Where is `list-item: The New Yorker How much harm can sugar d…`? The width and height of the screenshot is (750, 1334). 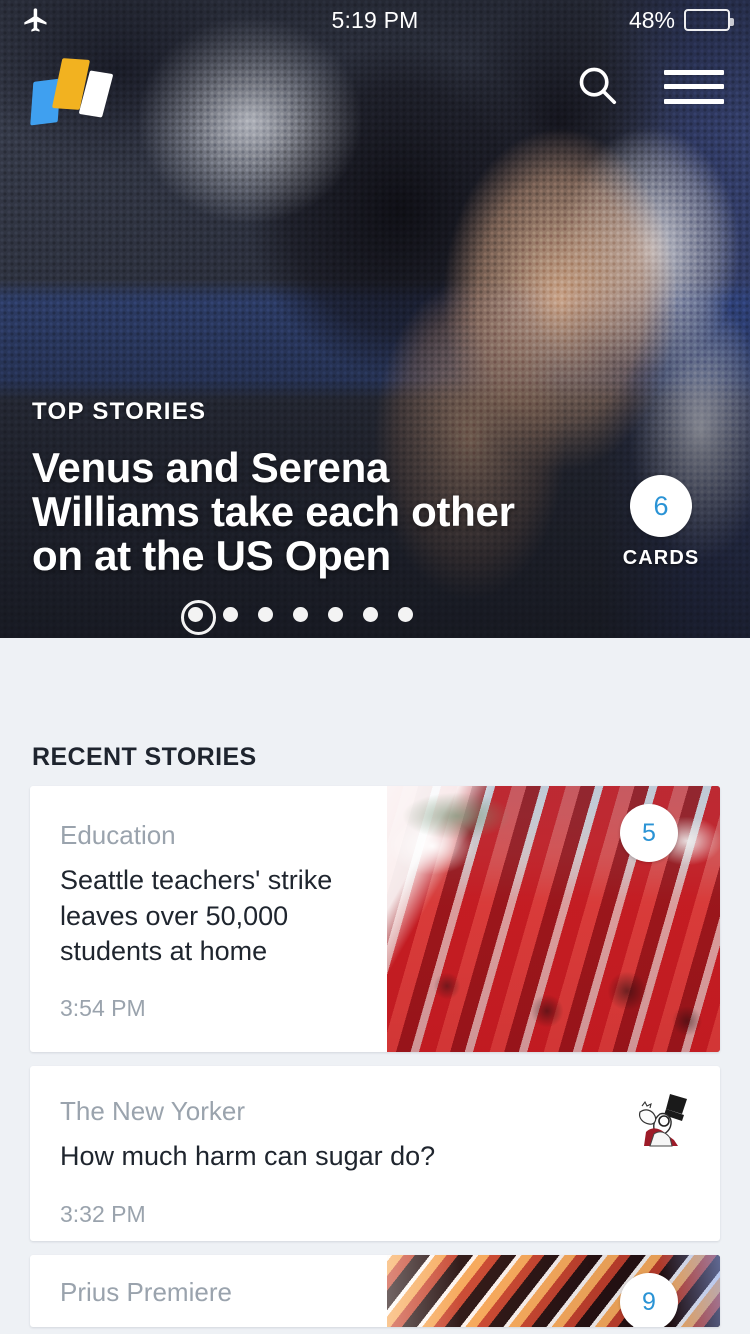 list-item: The New Yorker How much harm can sugar d… is located at coordinates (375, 1153).